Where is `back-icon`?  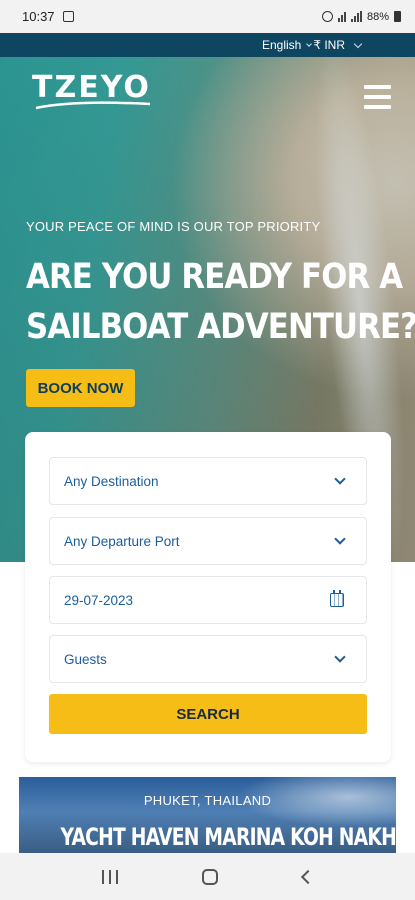 back-icon is located at coordinates (307, 876).